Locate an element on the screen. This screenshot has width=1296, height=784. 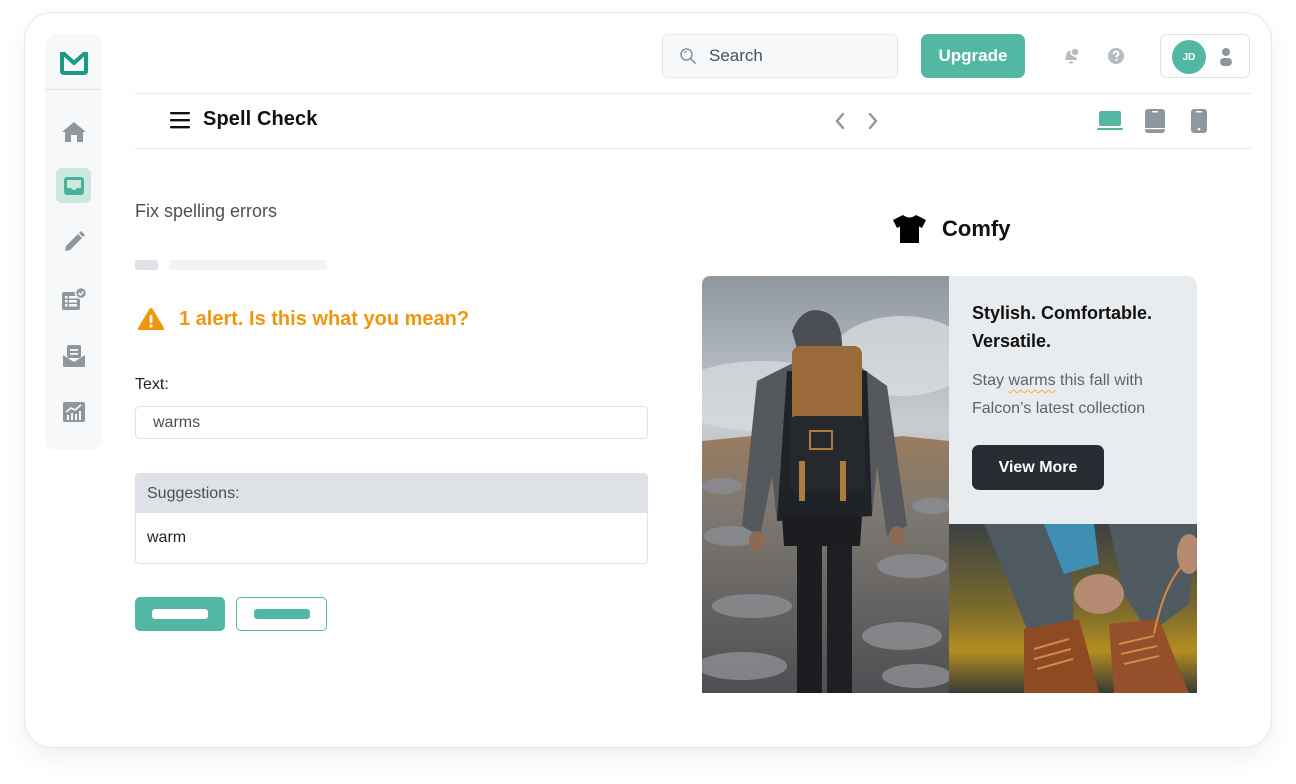
hamburger-menu-icon is located at coordinates (180, 120).